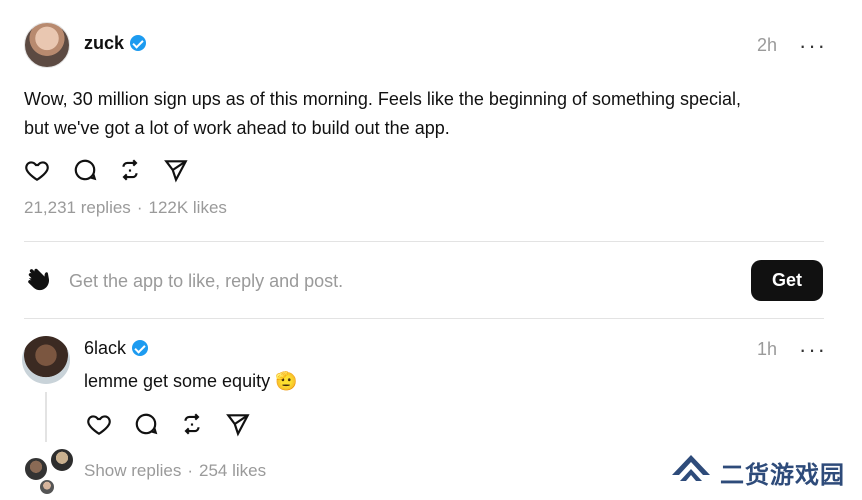  What do you see at coordinates (691, 468) in the screenshot?
I see `watermark-logo-icon` at bounding box center [691, 468].